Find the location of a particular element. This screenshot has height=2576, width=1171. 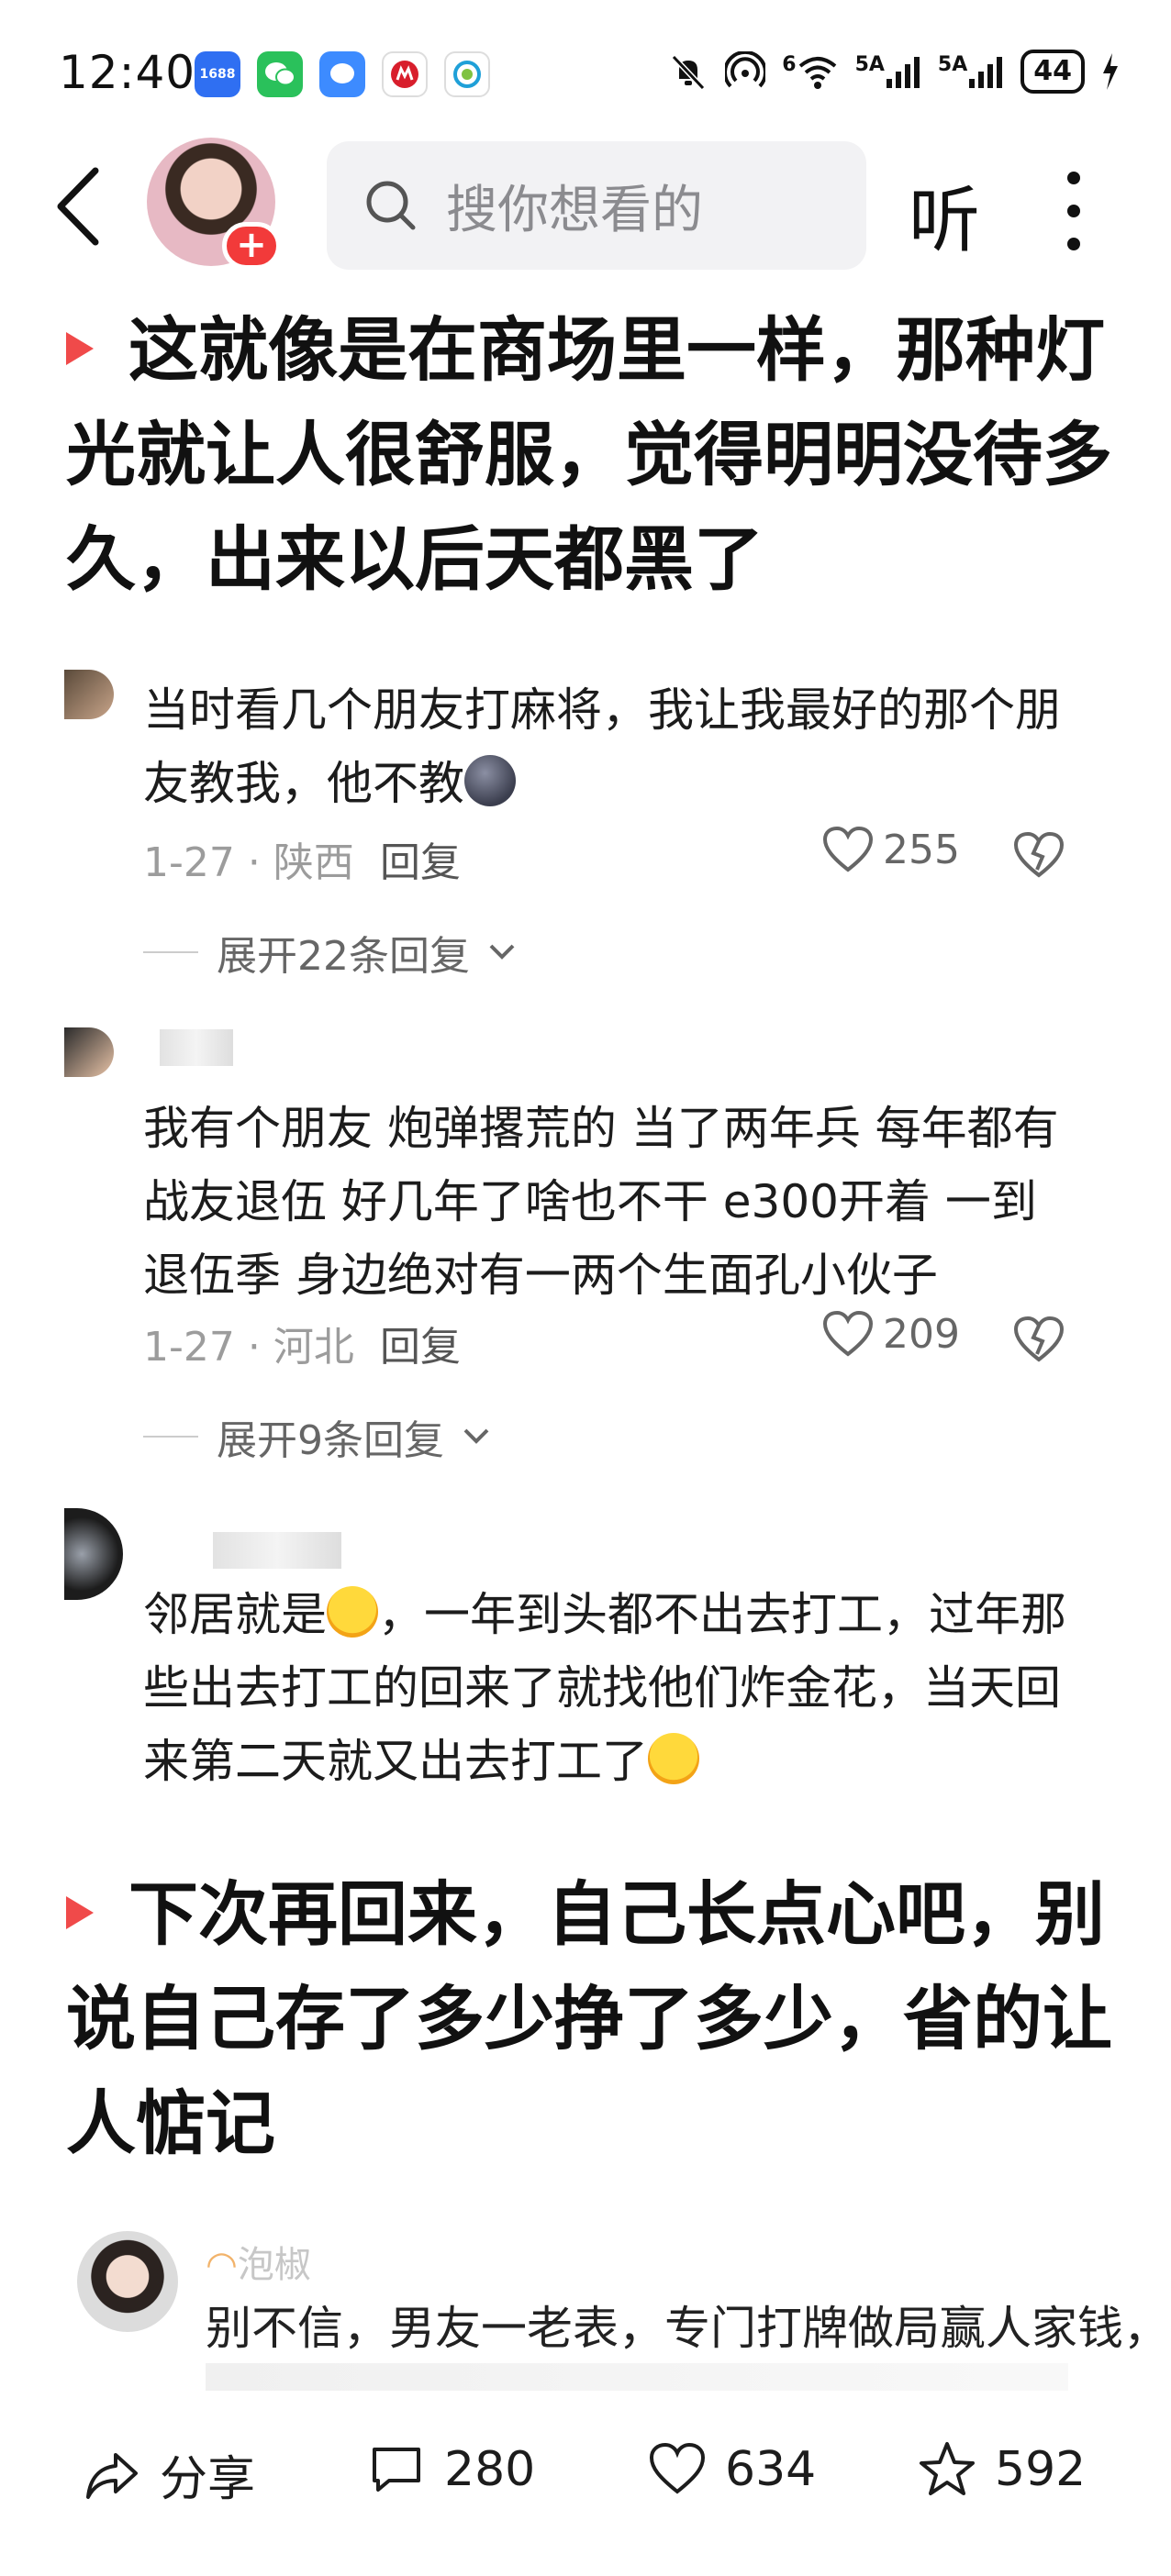

preview-comment-fade is located at coordinates (637, 2377).